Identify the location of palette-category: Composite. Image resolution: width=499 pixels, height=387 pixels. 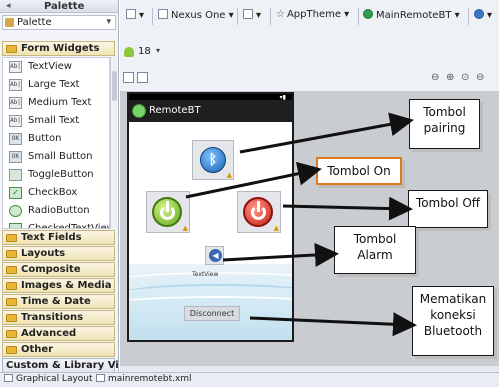
(58, 269).